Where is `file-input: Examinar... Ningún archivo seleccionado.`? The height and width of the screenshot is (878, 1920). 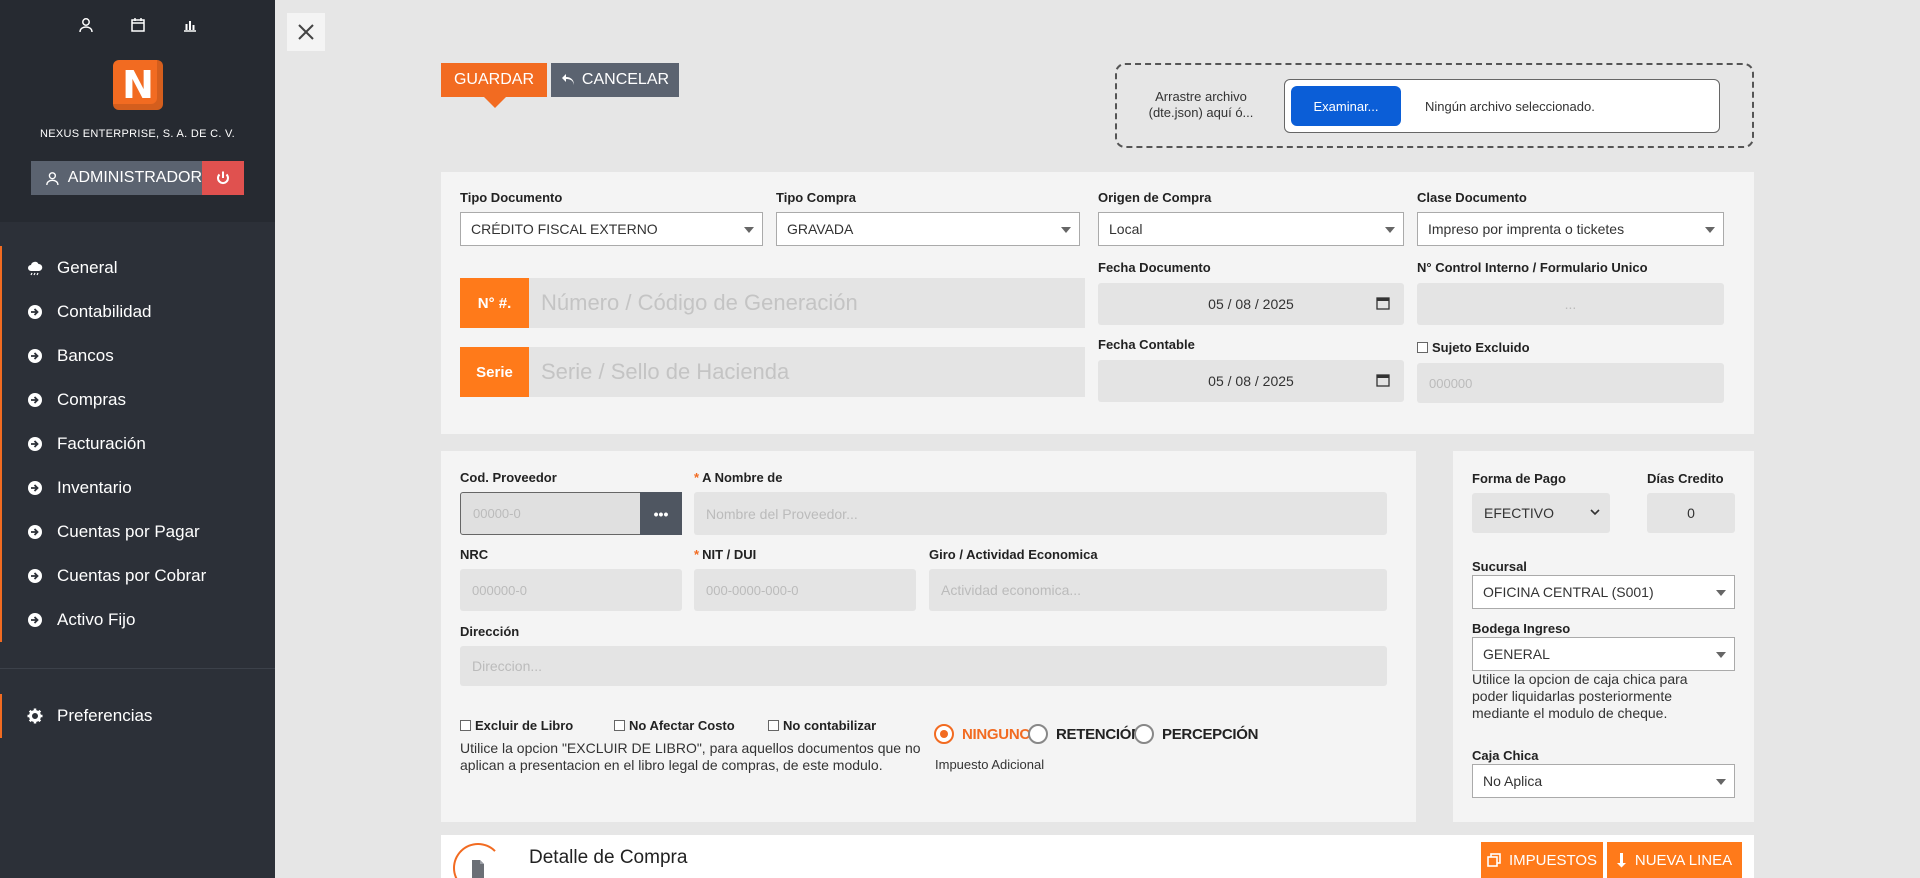
file-input: Examinar... Ningún archivo seleccionado. is located at coordinates (1502, 106).